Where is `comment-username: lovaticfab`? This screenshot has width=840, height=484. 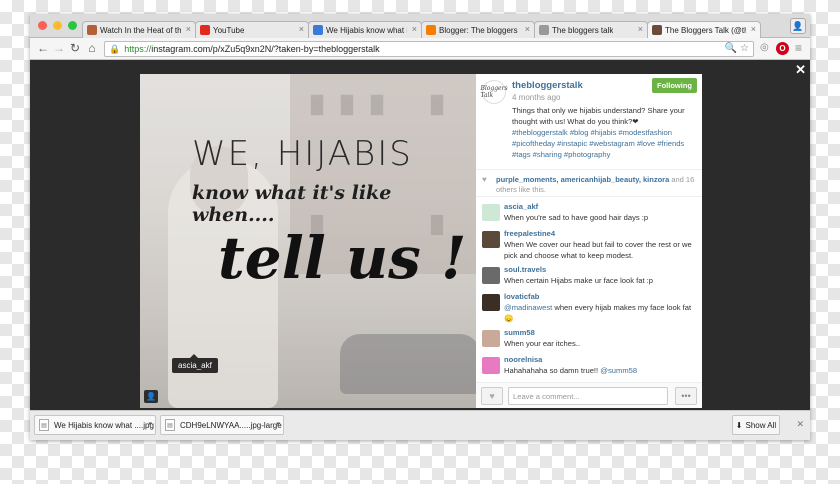
comment-username: lovaticfab is located at coordinates (600, 297).